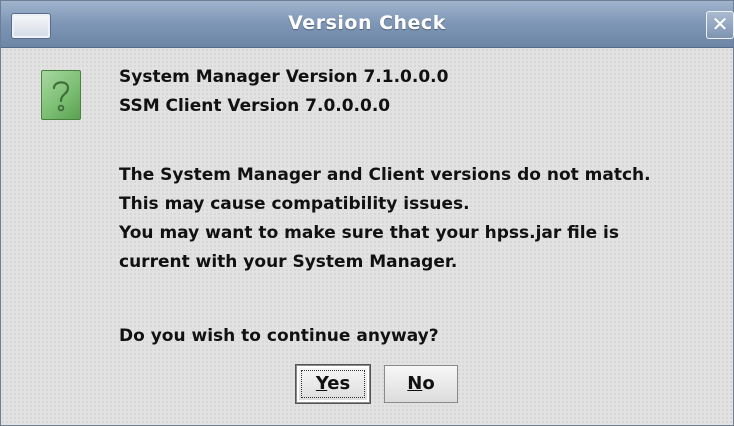 Image resolution: width=734 pixels, height=426 pixels. What do you see at coordinates (284, 77) in the screenshot?
I see `system-manager-version: System Manager Version 7.1.0.0.0` at bounding box center [284, 77].